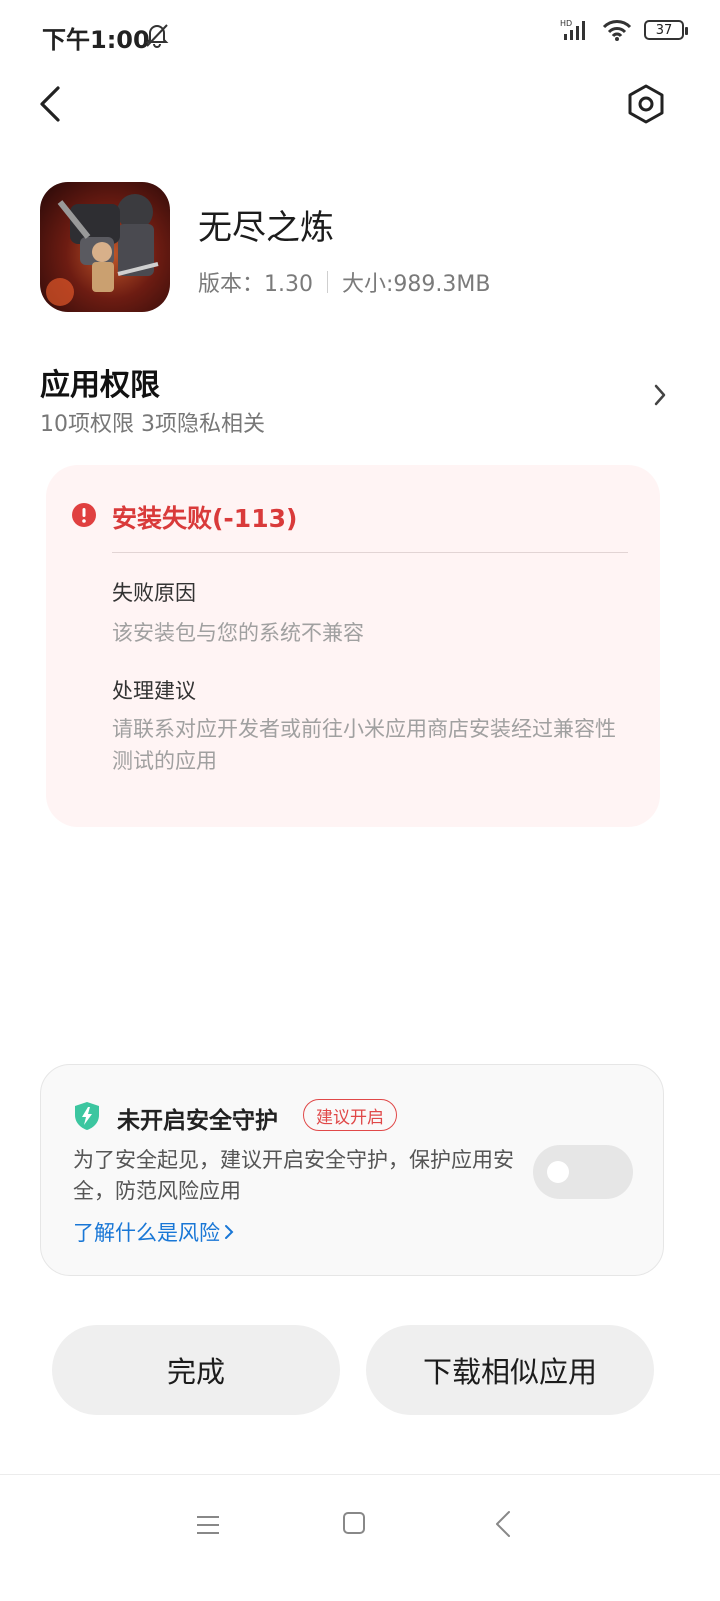 The image size is (720, 1601). I want to click on download-similar-button: 下载相似应用, so click(510, 1370).